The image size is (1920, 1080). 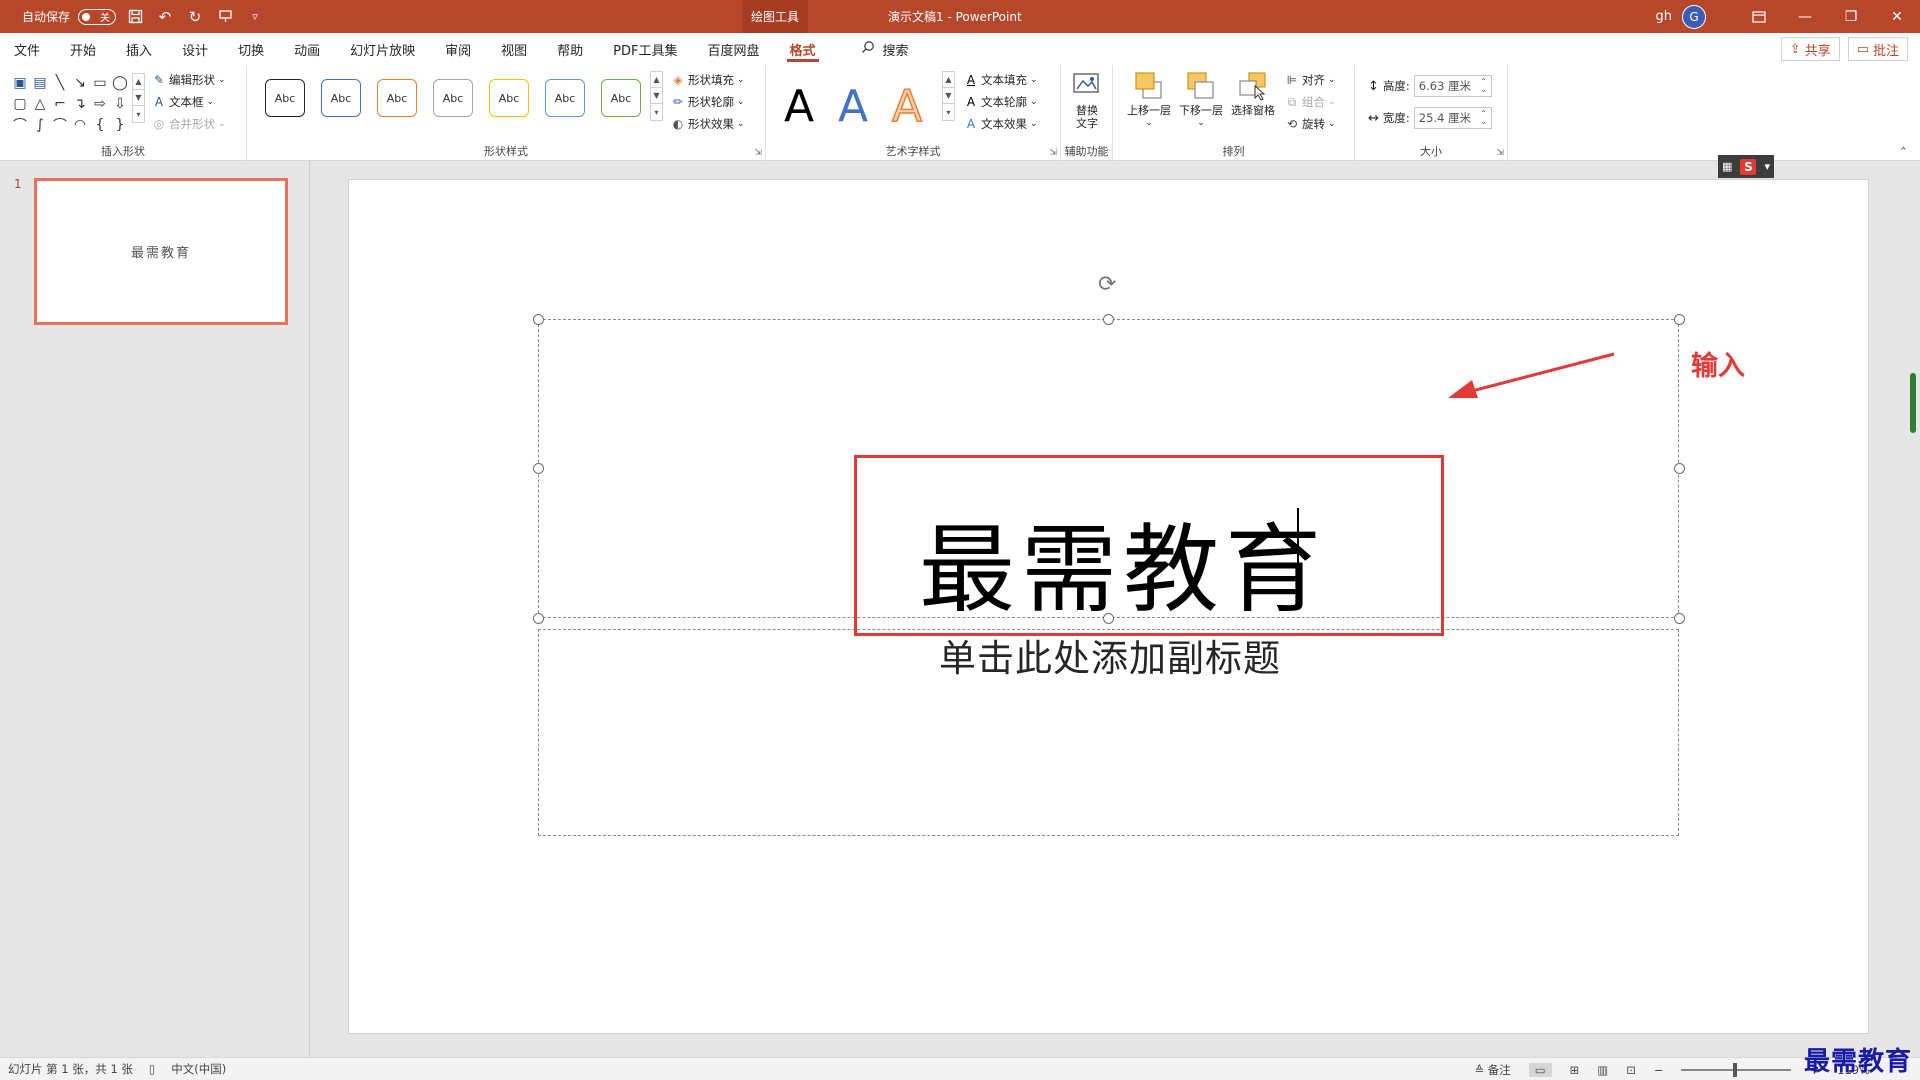 What do you see at coordinates (538, 618) in the screenshot?
I see `resize-handle-bottom-left` at bounding box center [538, 618].